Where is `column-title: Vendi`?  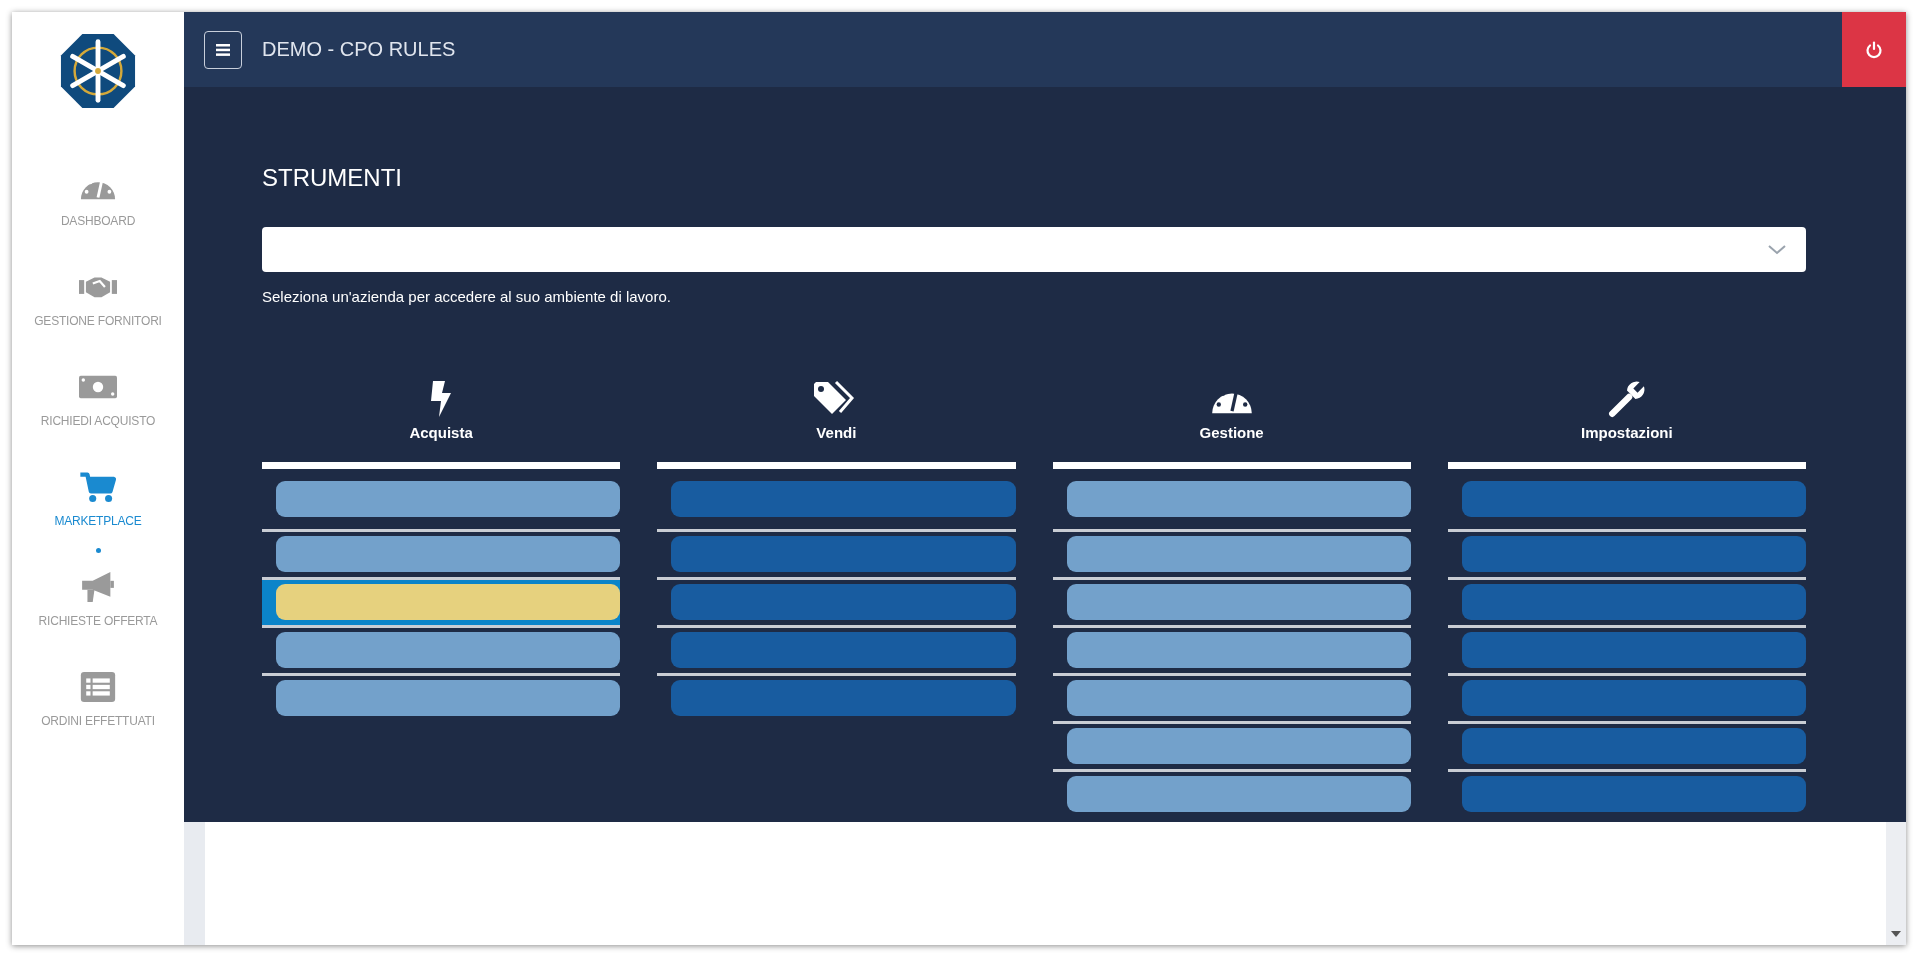 column-title: Vendi is located at coordinates (836, 432).